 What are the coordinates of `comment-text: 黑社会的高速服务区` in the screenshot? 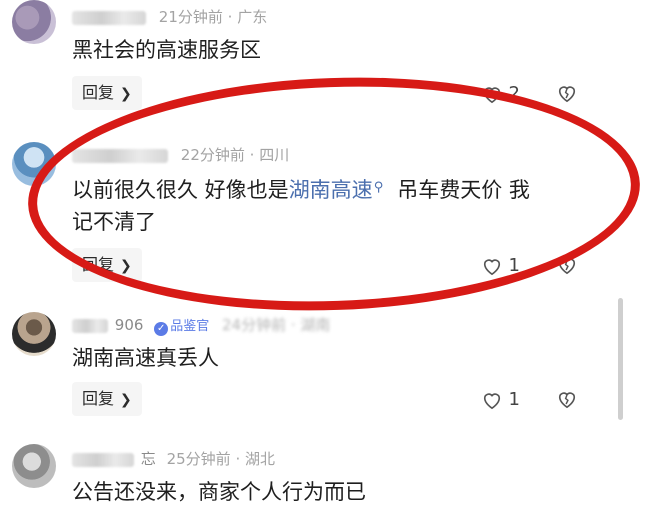 It's located at (166, 50).